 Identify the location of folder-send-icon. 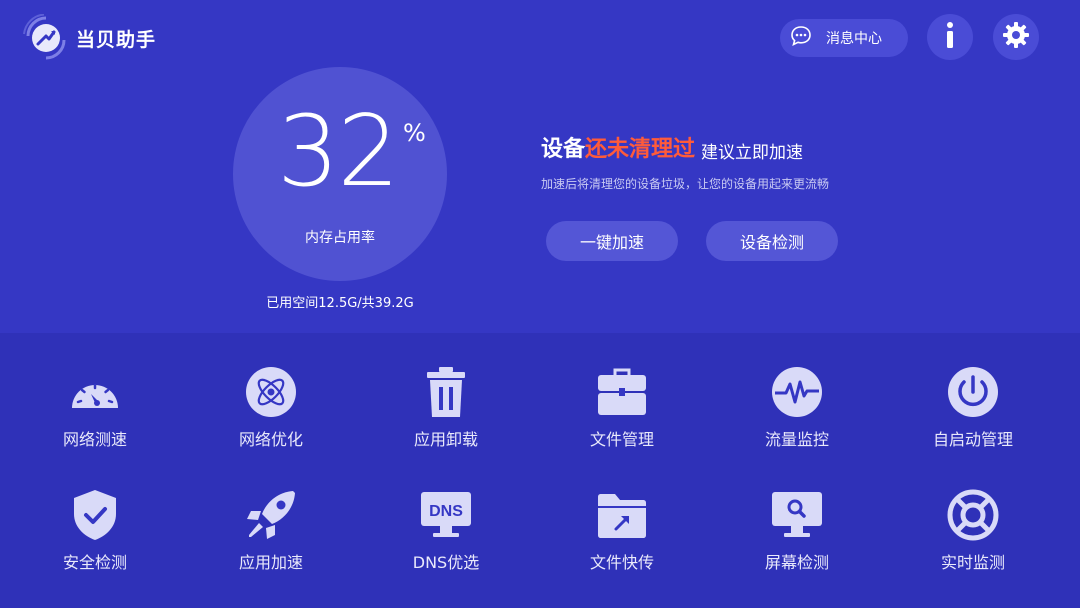
(622, 515).